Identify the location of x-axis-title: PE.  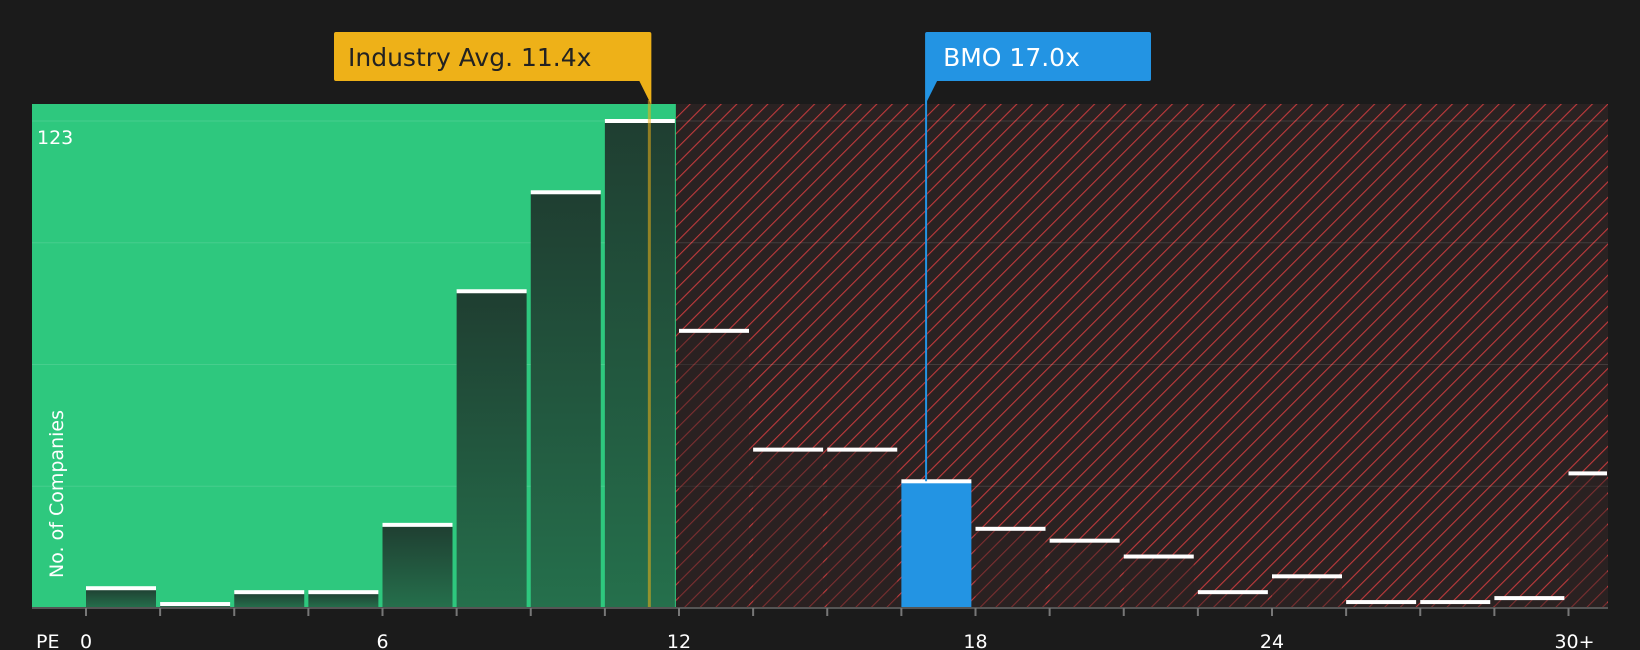
(47, 640).